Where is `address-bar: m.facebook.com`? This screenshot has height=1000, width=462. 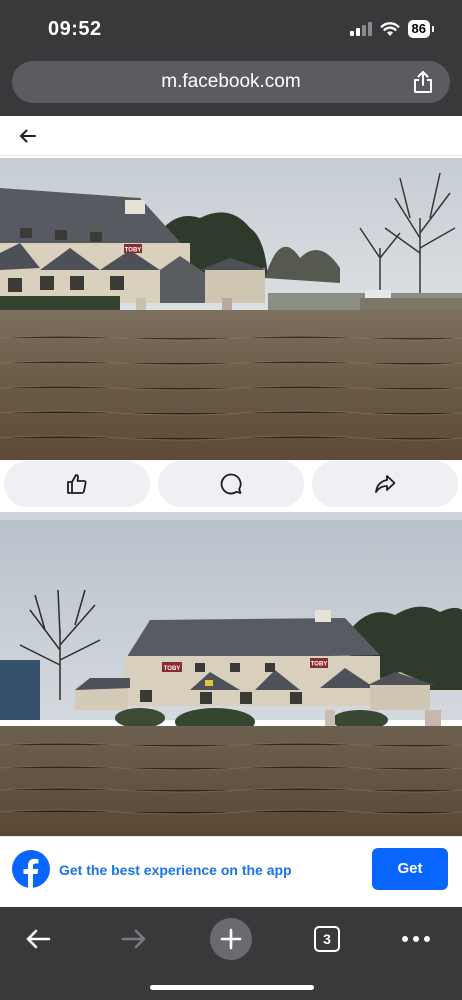
address-bar: m.facebook.com is located at coordinates (231, 82).